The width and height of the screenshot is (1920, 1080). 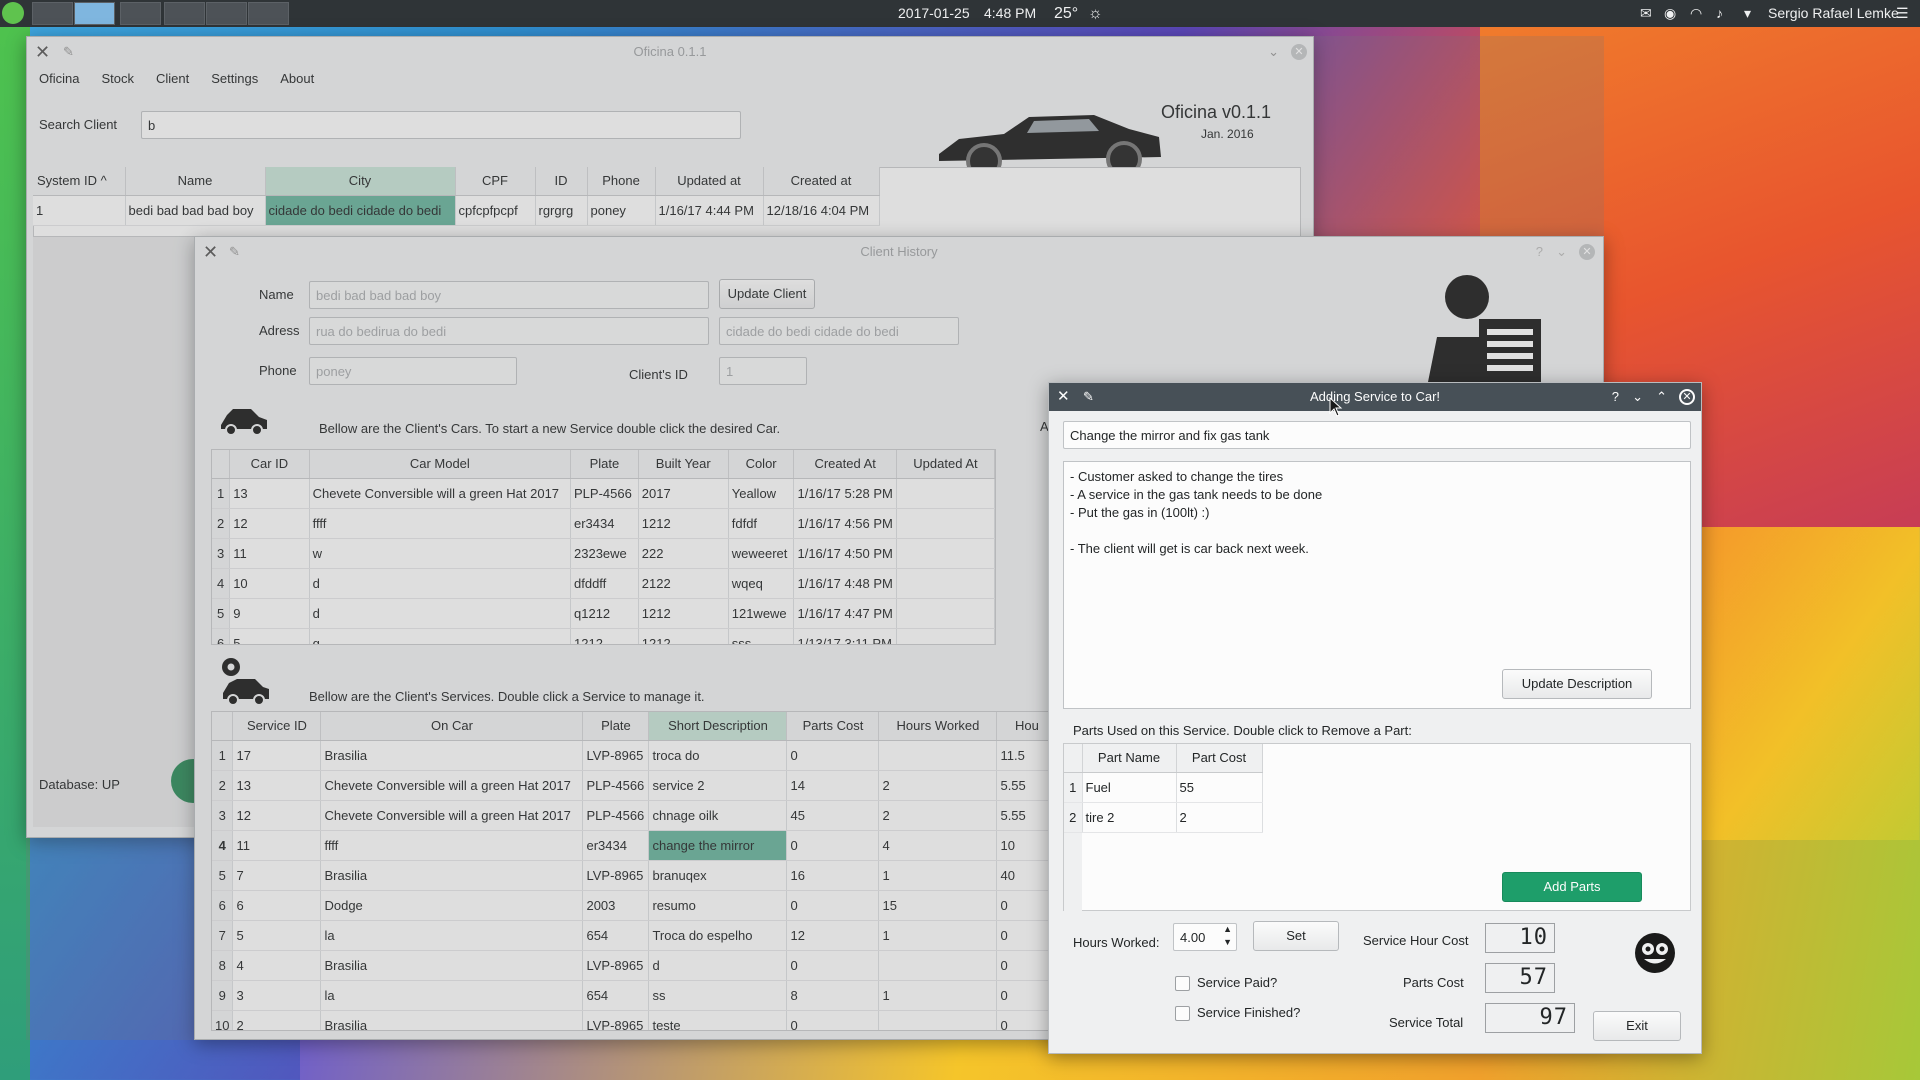 I want to click on col-updated-at: Updated at, so click(x=709, y=181).